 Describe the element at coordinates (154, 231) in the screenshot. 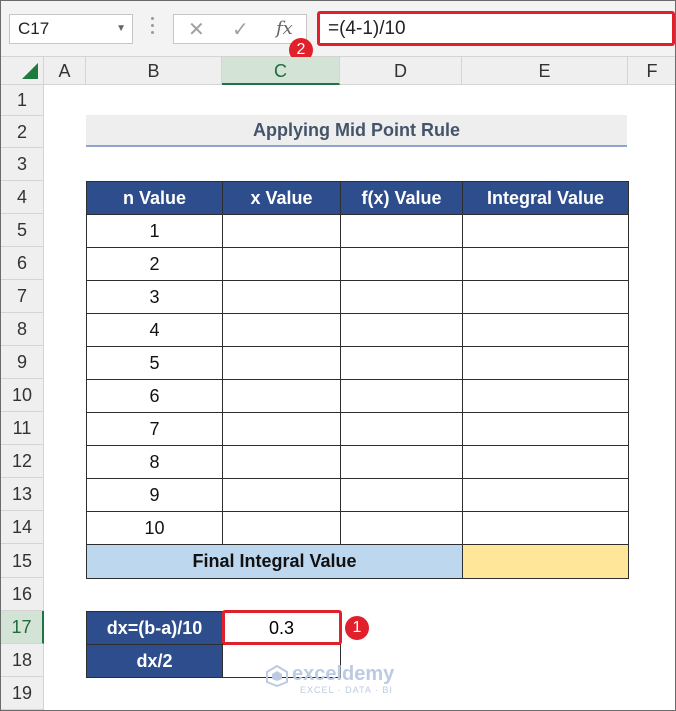

I see `n-cell: 1` at that location.